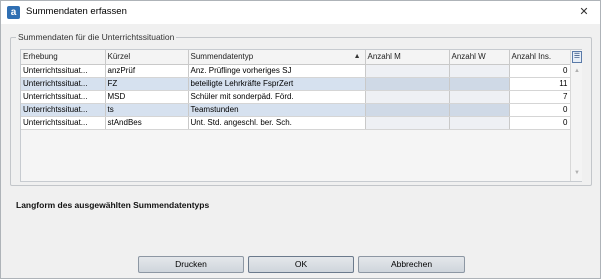 This screenshot has width=601, height=279. What do you see at coordinates (300, 12) in the screenshot?
I see `title-bar: a Summendaten erfassen ✕` at bounding box center [300, 12].